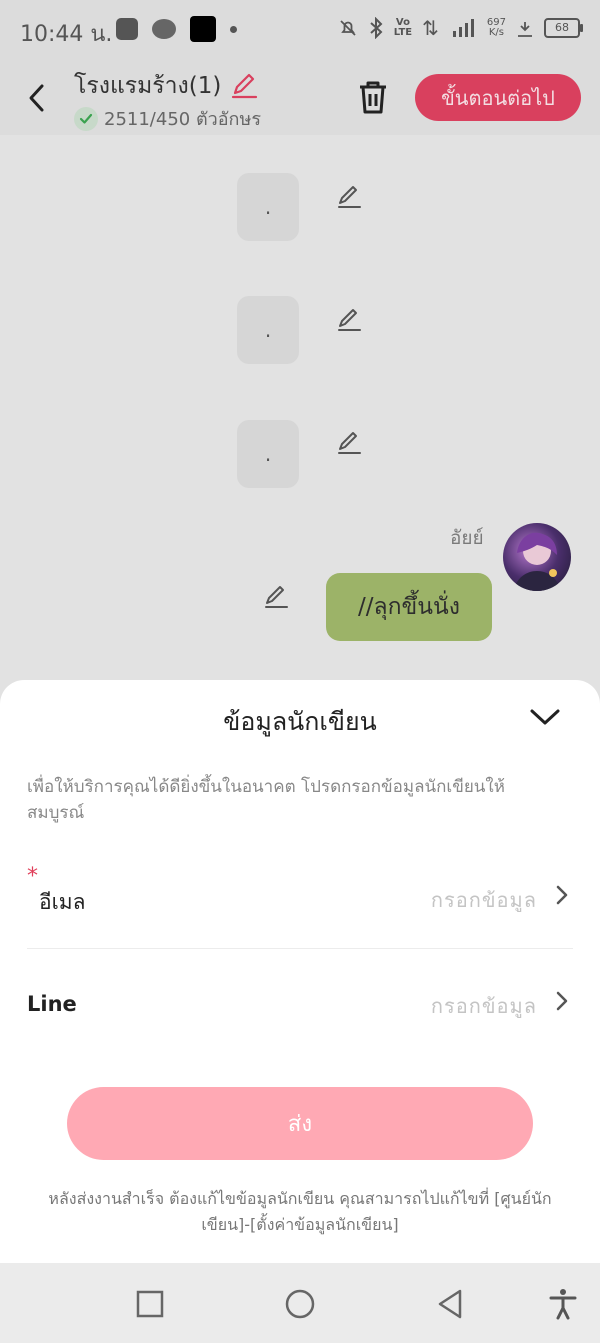 The width and height of the screenshot is (600, 1343). What do you see at coordinates (545, 717) in the screenshot?
I see `collapse-chevron-icon` at bounding box center [545, 717].